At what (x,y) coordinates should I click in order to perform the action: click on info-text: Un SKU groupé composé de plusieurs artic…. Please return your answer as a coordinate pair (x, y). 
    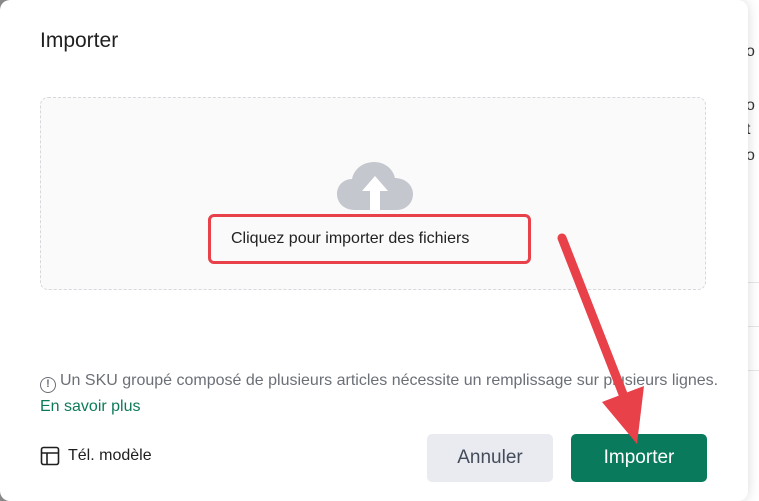
    Looking at the image, I should click on (389, 380).